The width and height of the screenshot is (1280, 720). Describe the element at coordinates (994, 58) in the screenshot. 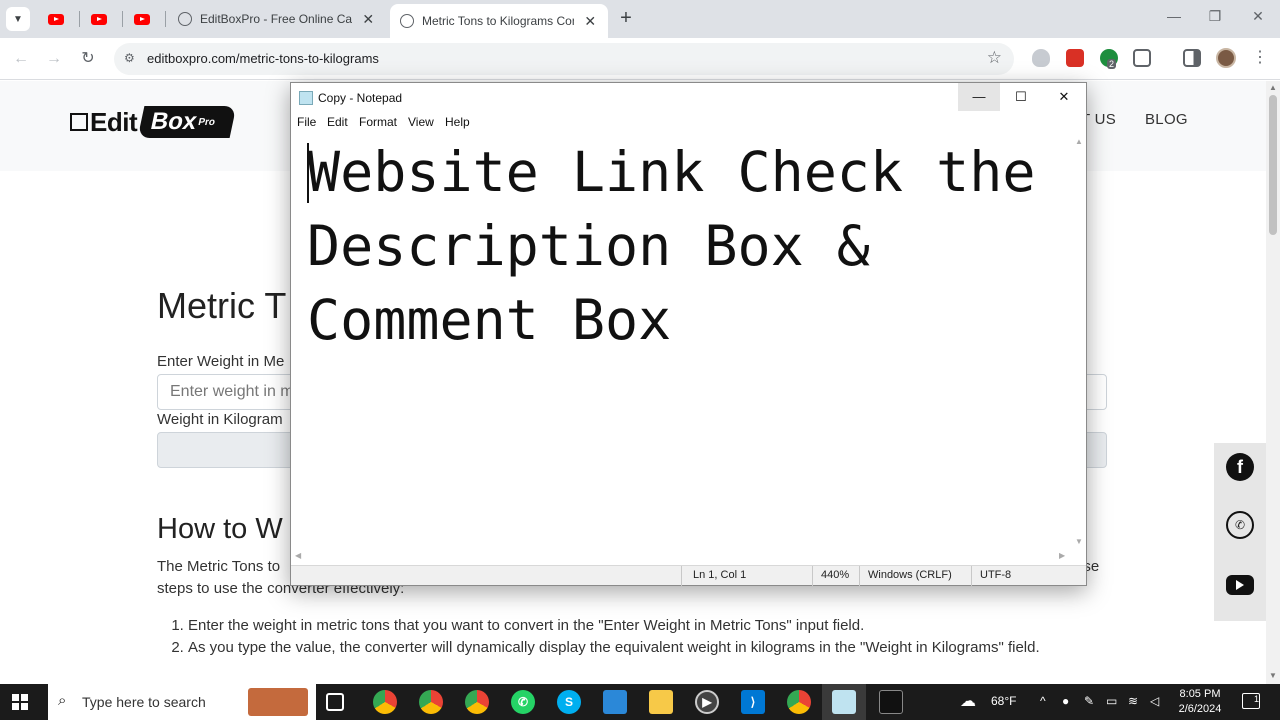

I see `bookmark-star-icon: ☆` at that location.